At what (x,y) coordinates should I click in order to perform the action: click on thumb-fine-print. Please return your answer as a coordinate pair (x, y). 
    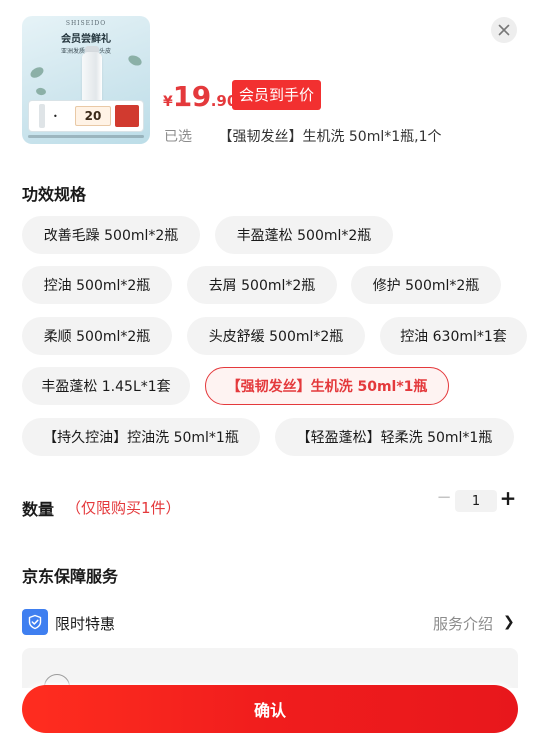
    Looking at the image, I should click on (86, 136).